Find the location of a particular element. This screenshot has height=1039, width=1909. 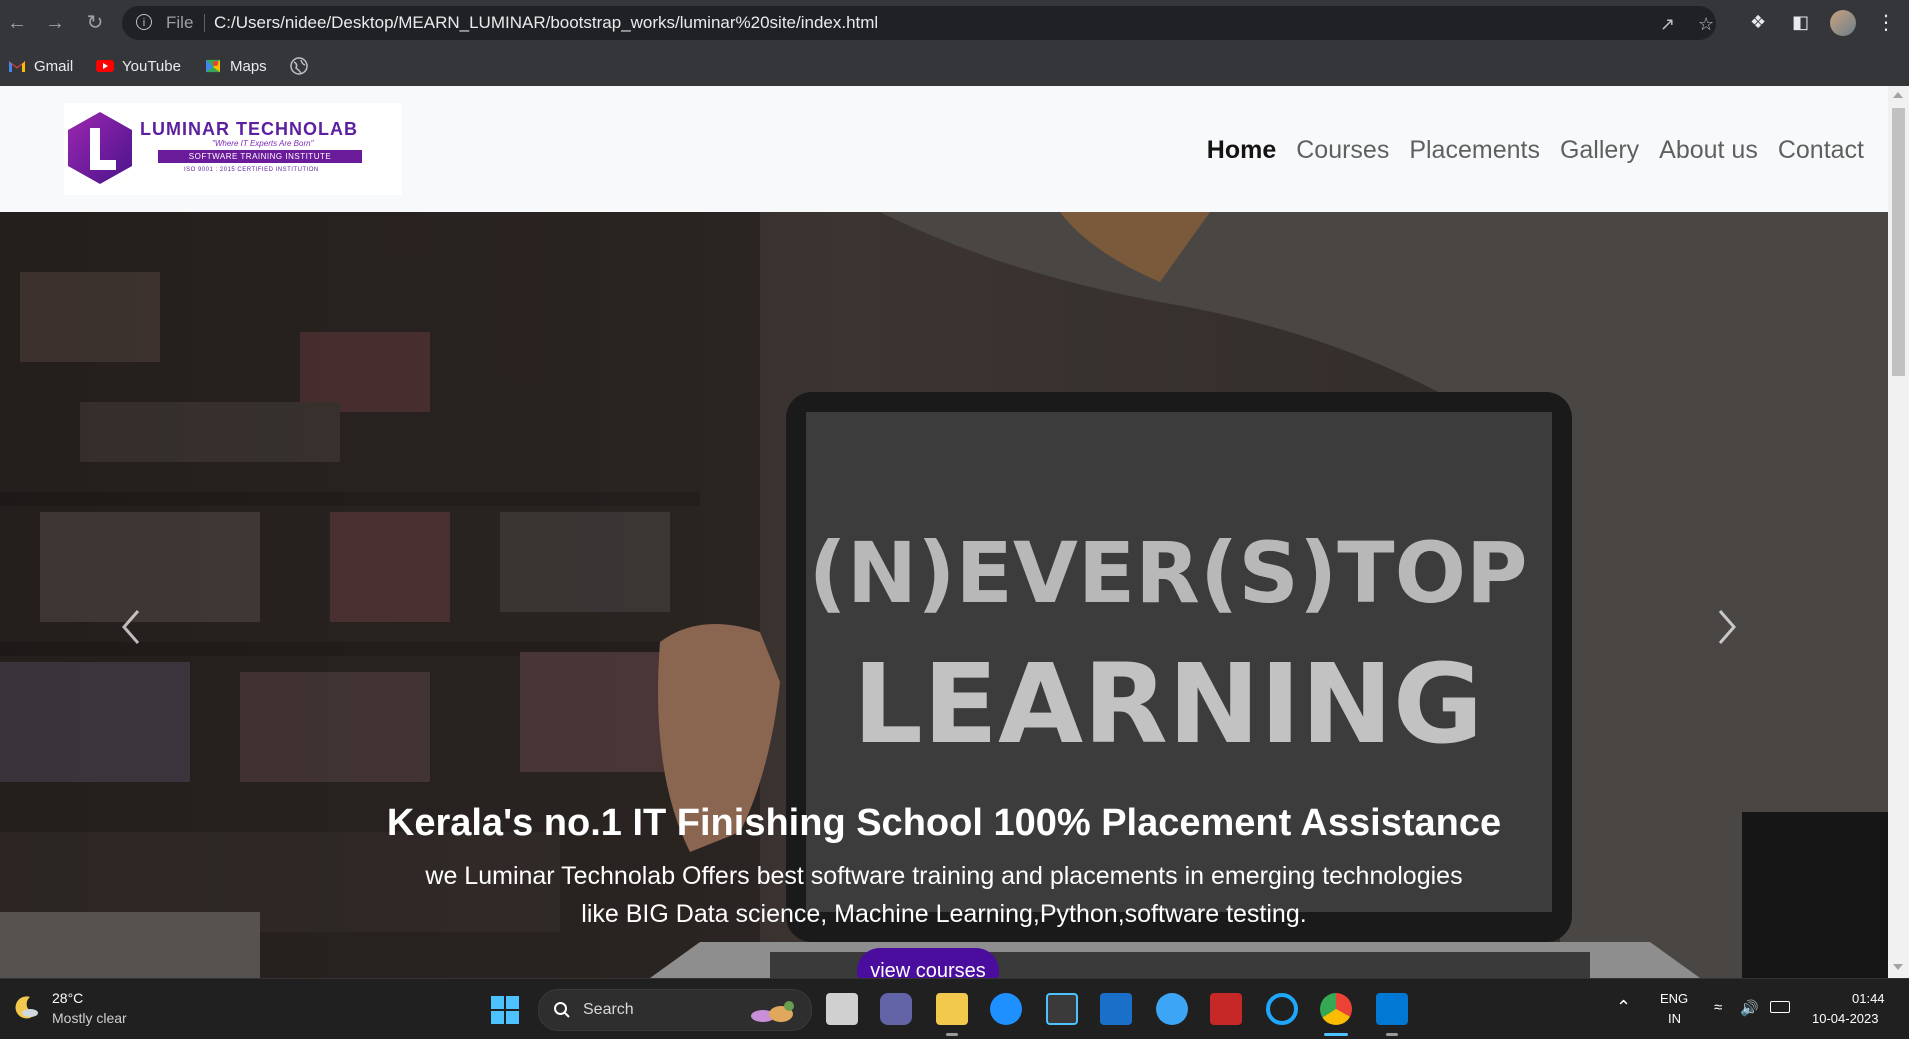

search-highlight-icon is located at coordinates (772, 1011).